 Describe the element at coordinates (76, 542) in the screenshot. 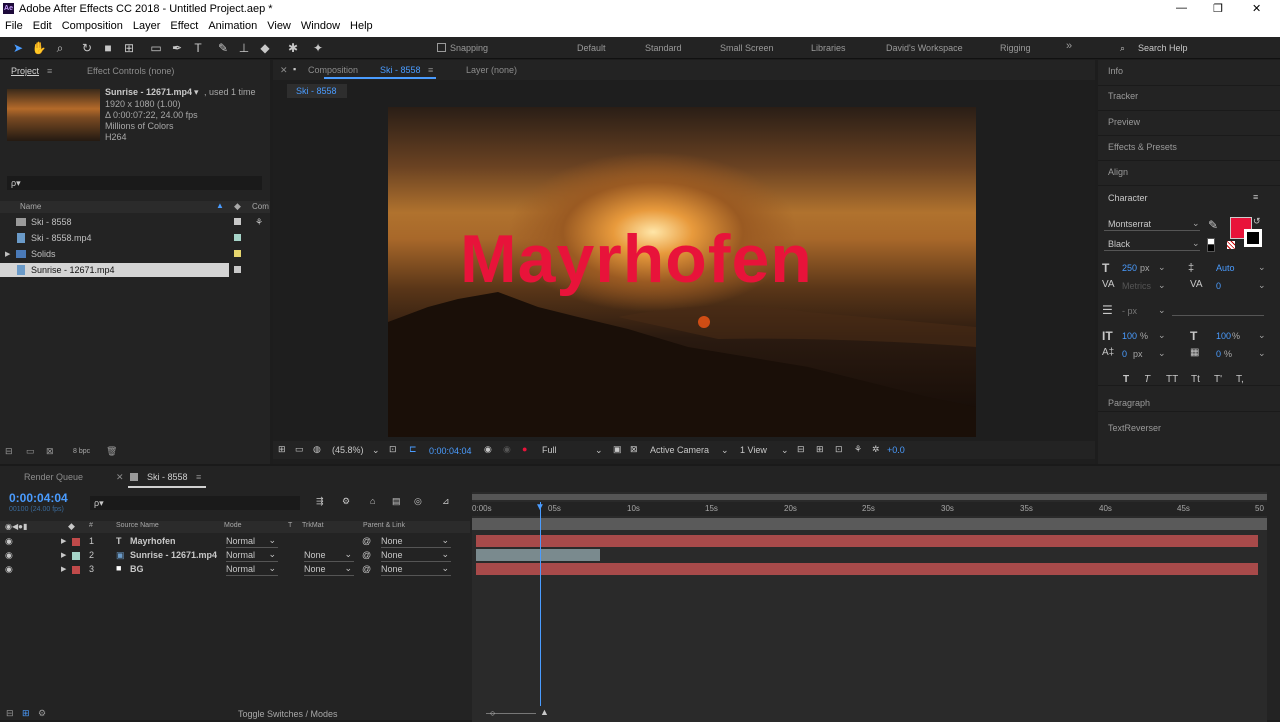

I see `label-swatch` at that location.